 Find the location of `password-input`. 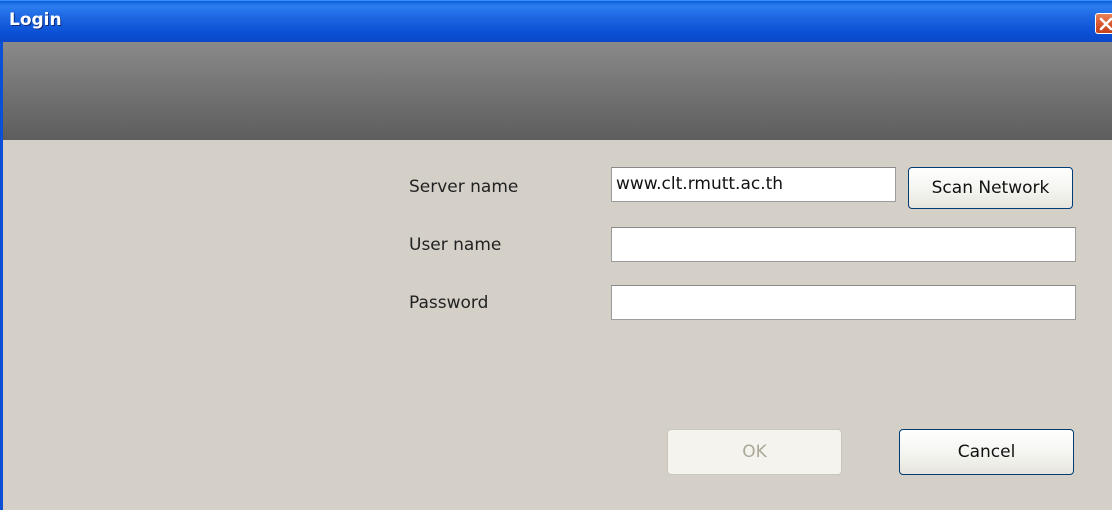

password-input is located at coordinates (843, 302).